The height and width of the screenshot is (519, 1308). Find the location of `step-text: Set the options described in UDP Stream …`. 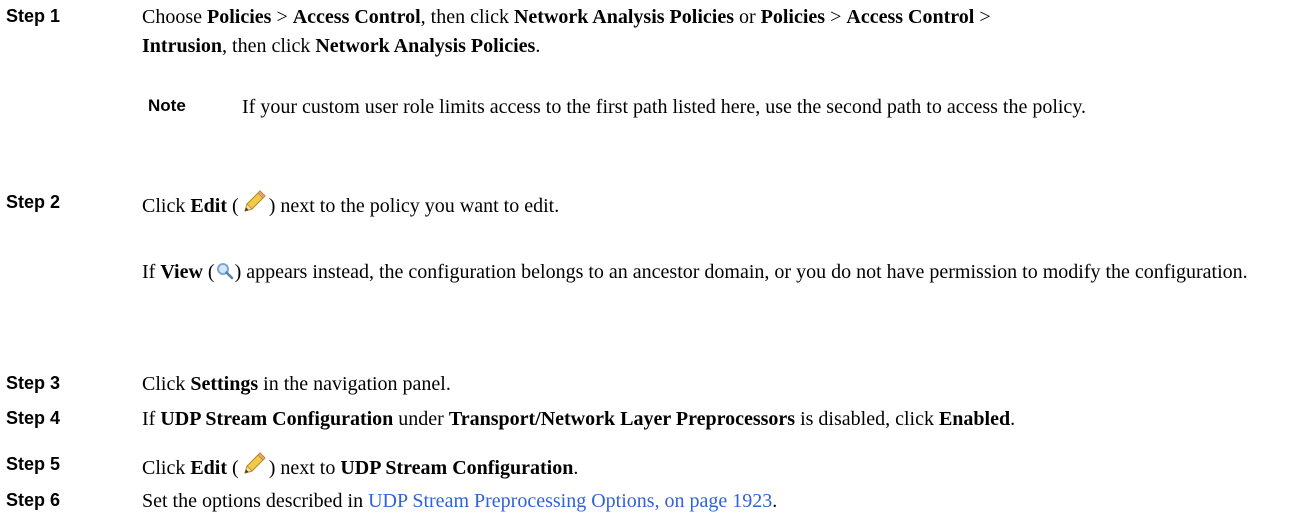

step-text: Set the options described in UDP Stream … is located at coordinates (717, 501).